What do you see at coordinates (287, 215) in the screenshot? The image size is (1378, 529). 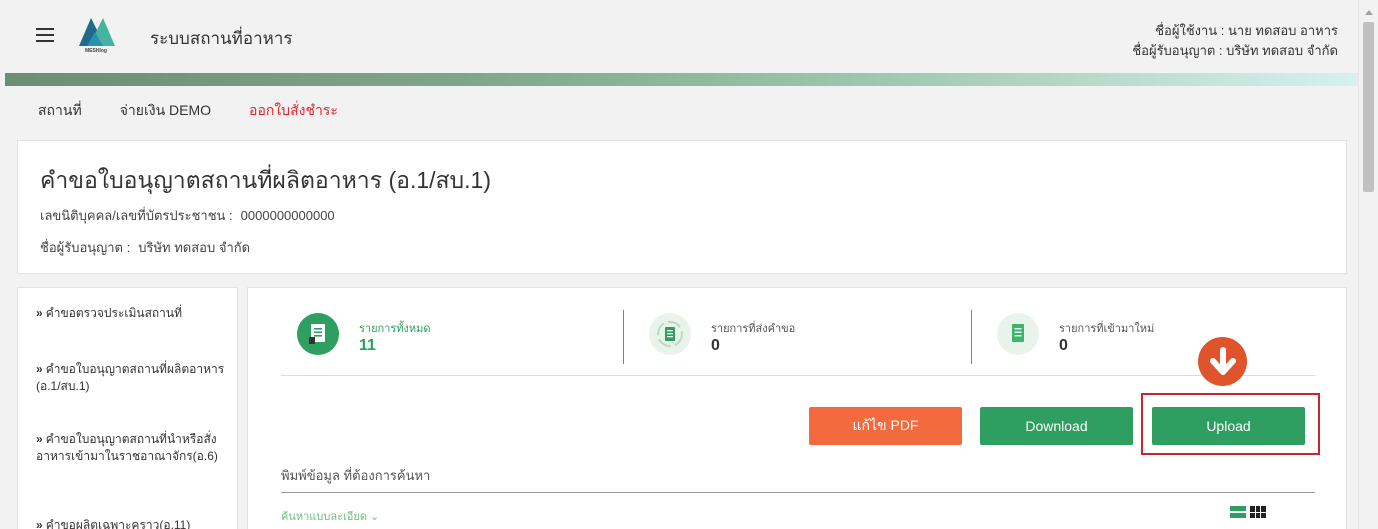 I see `id-value: 0000000000000` at bounding box center [287, 215].